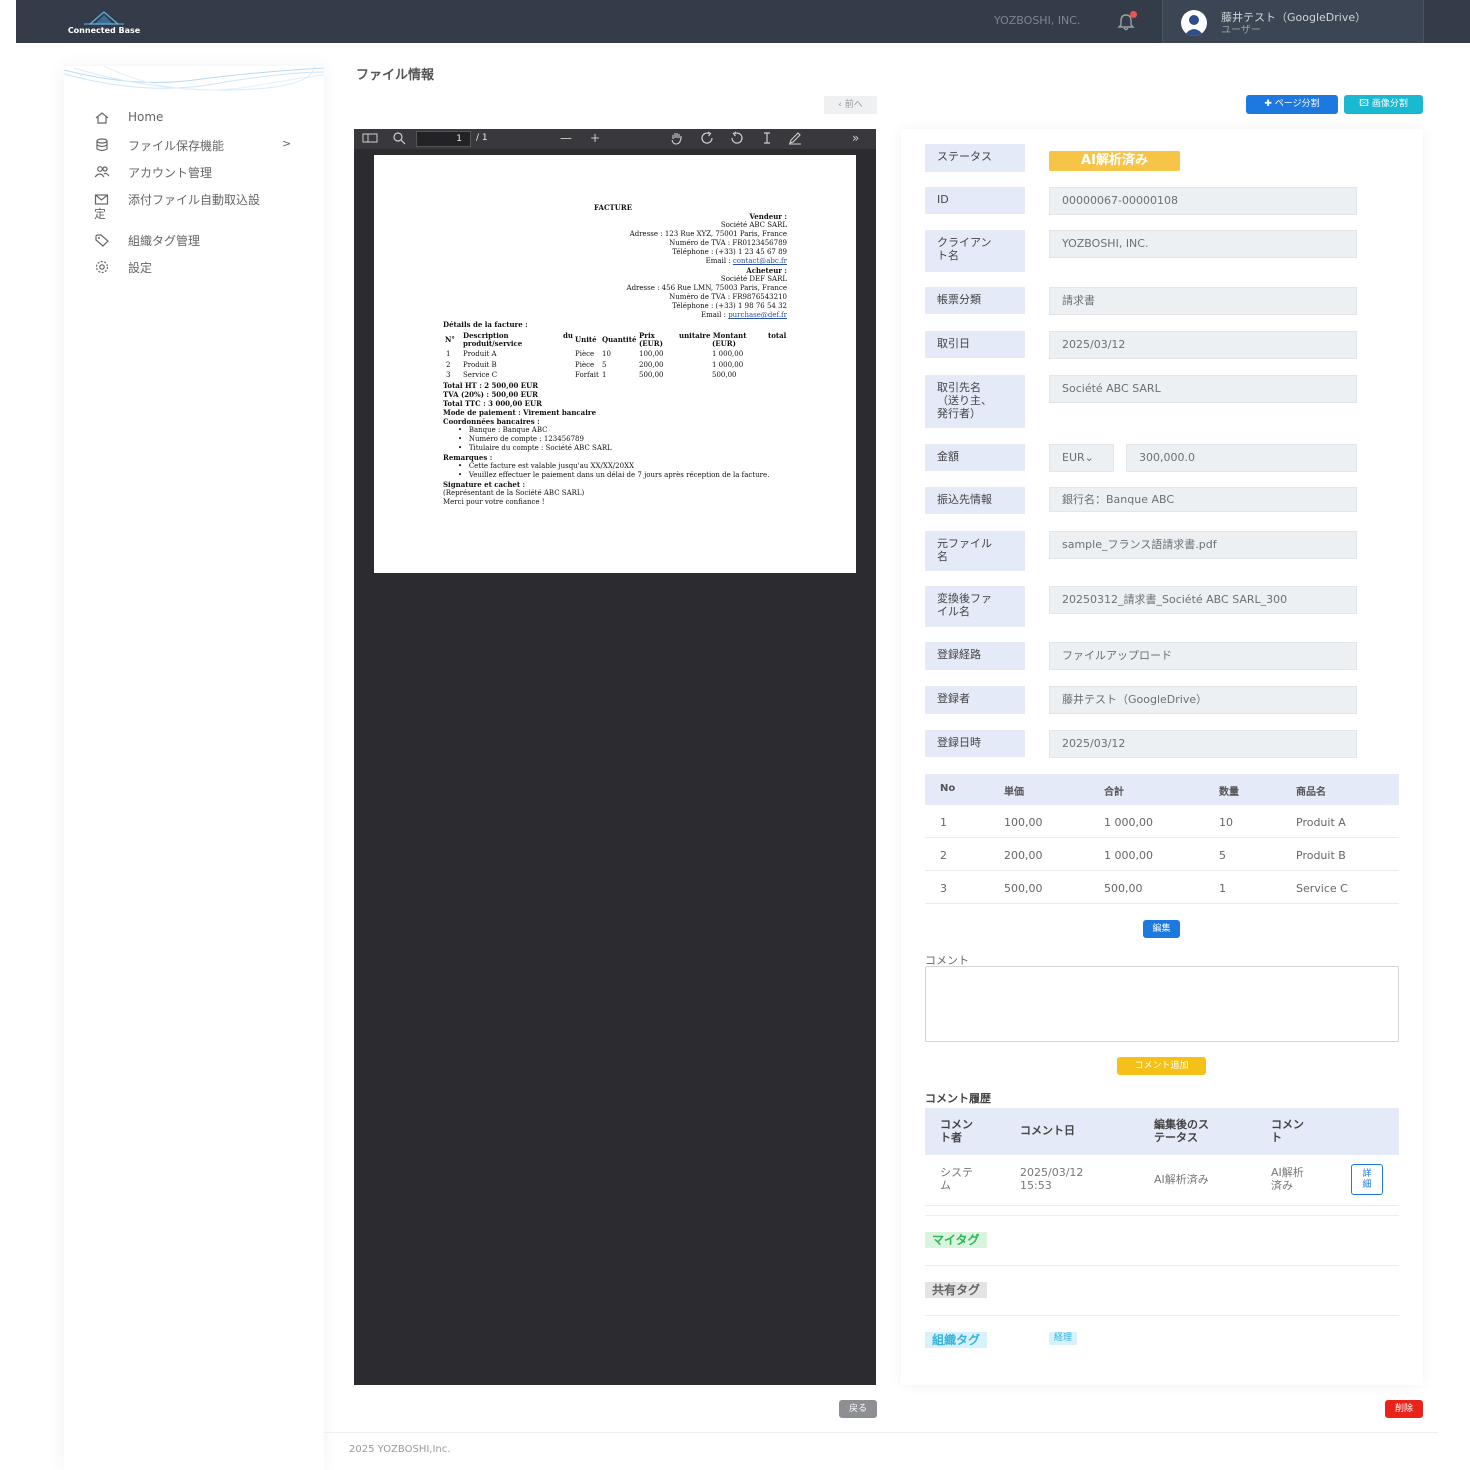  I want to click on bank-textarea: 銀行名：Banque ABC, so click(1203, 499).